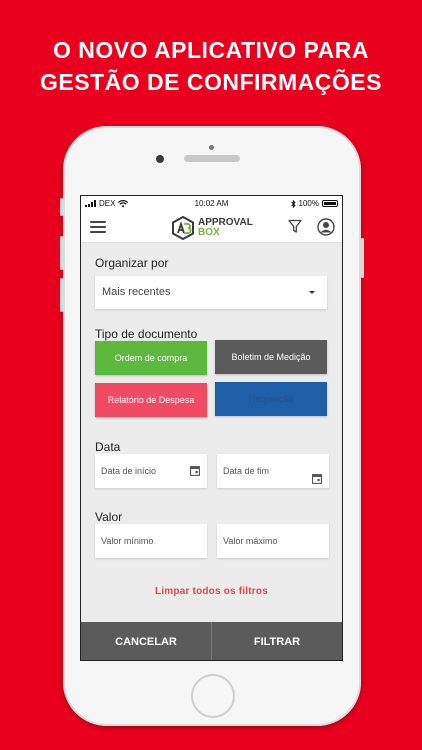  Describe the element at coordinates (61, 207) in the screenshot. I see `mute-switch` at that location.